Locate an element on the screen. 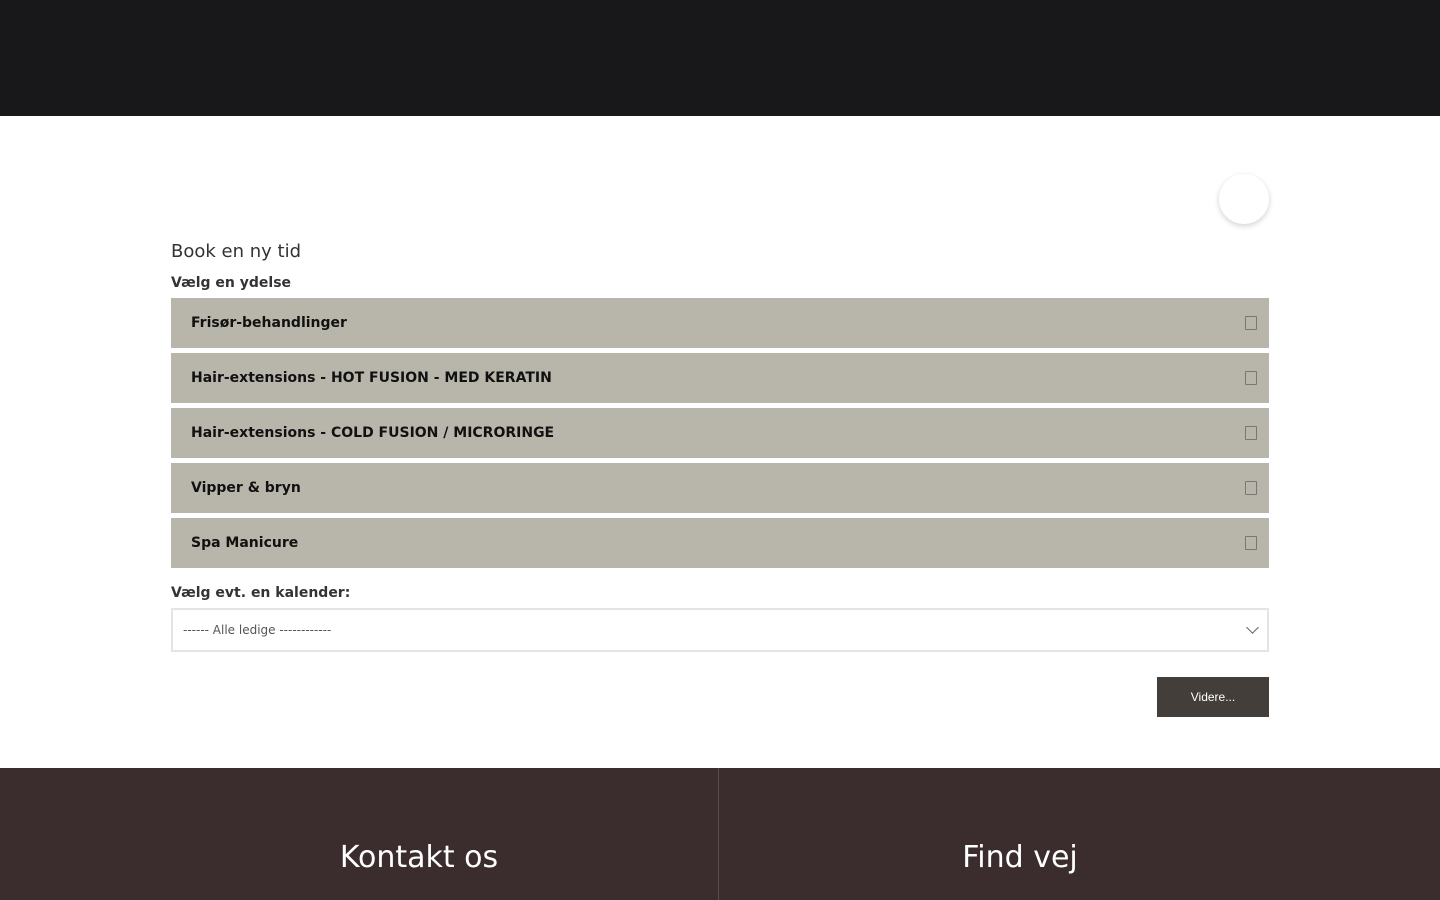  service-name: Spa Manicure is located at coordinates (245, 543).